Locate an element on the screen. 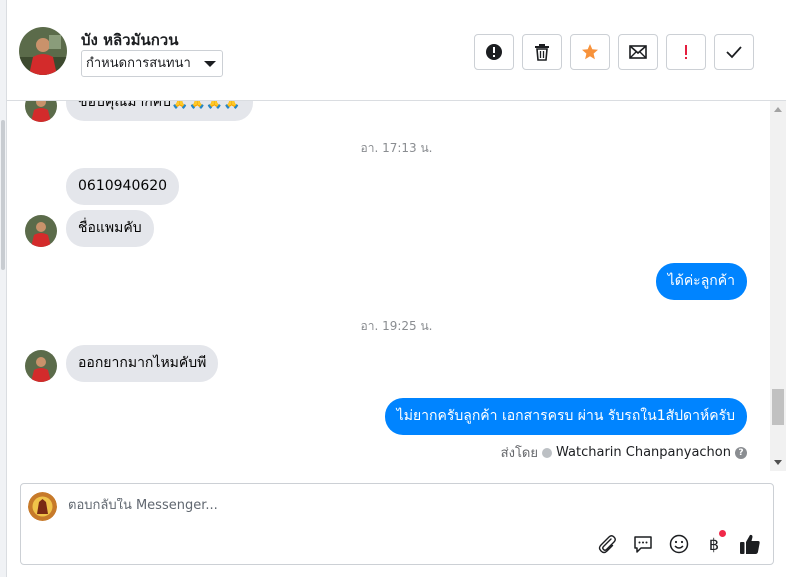 The width and height of the screenshot is (786, 577). star-icon is located at coordinates (590, 52).